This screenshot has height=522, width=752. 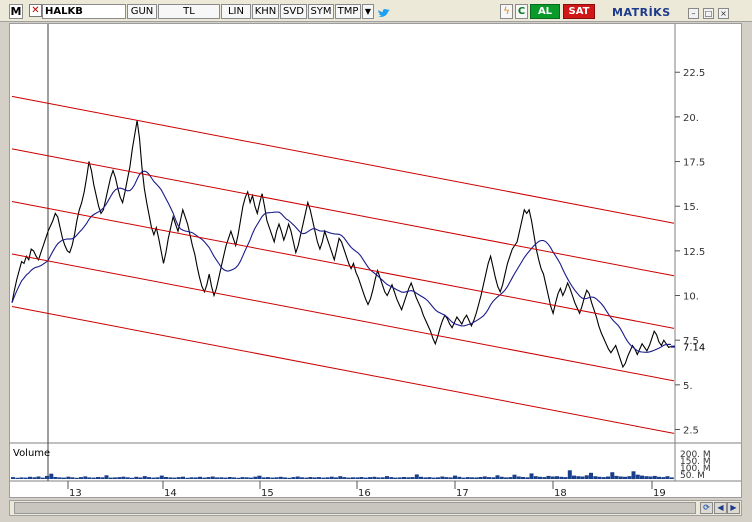 What do you see at coordinates (723, 13) in the screenshot?
I see `close-icon: ×` at bounding box center [723, 13].